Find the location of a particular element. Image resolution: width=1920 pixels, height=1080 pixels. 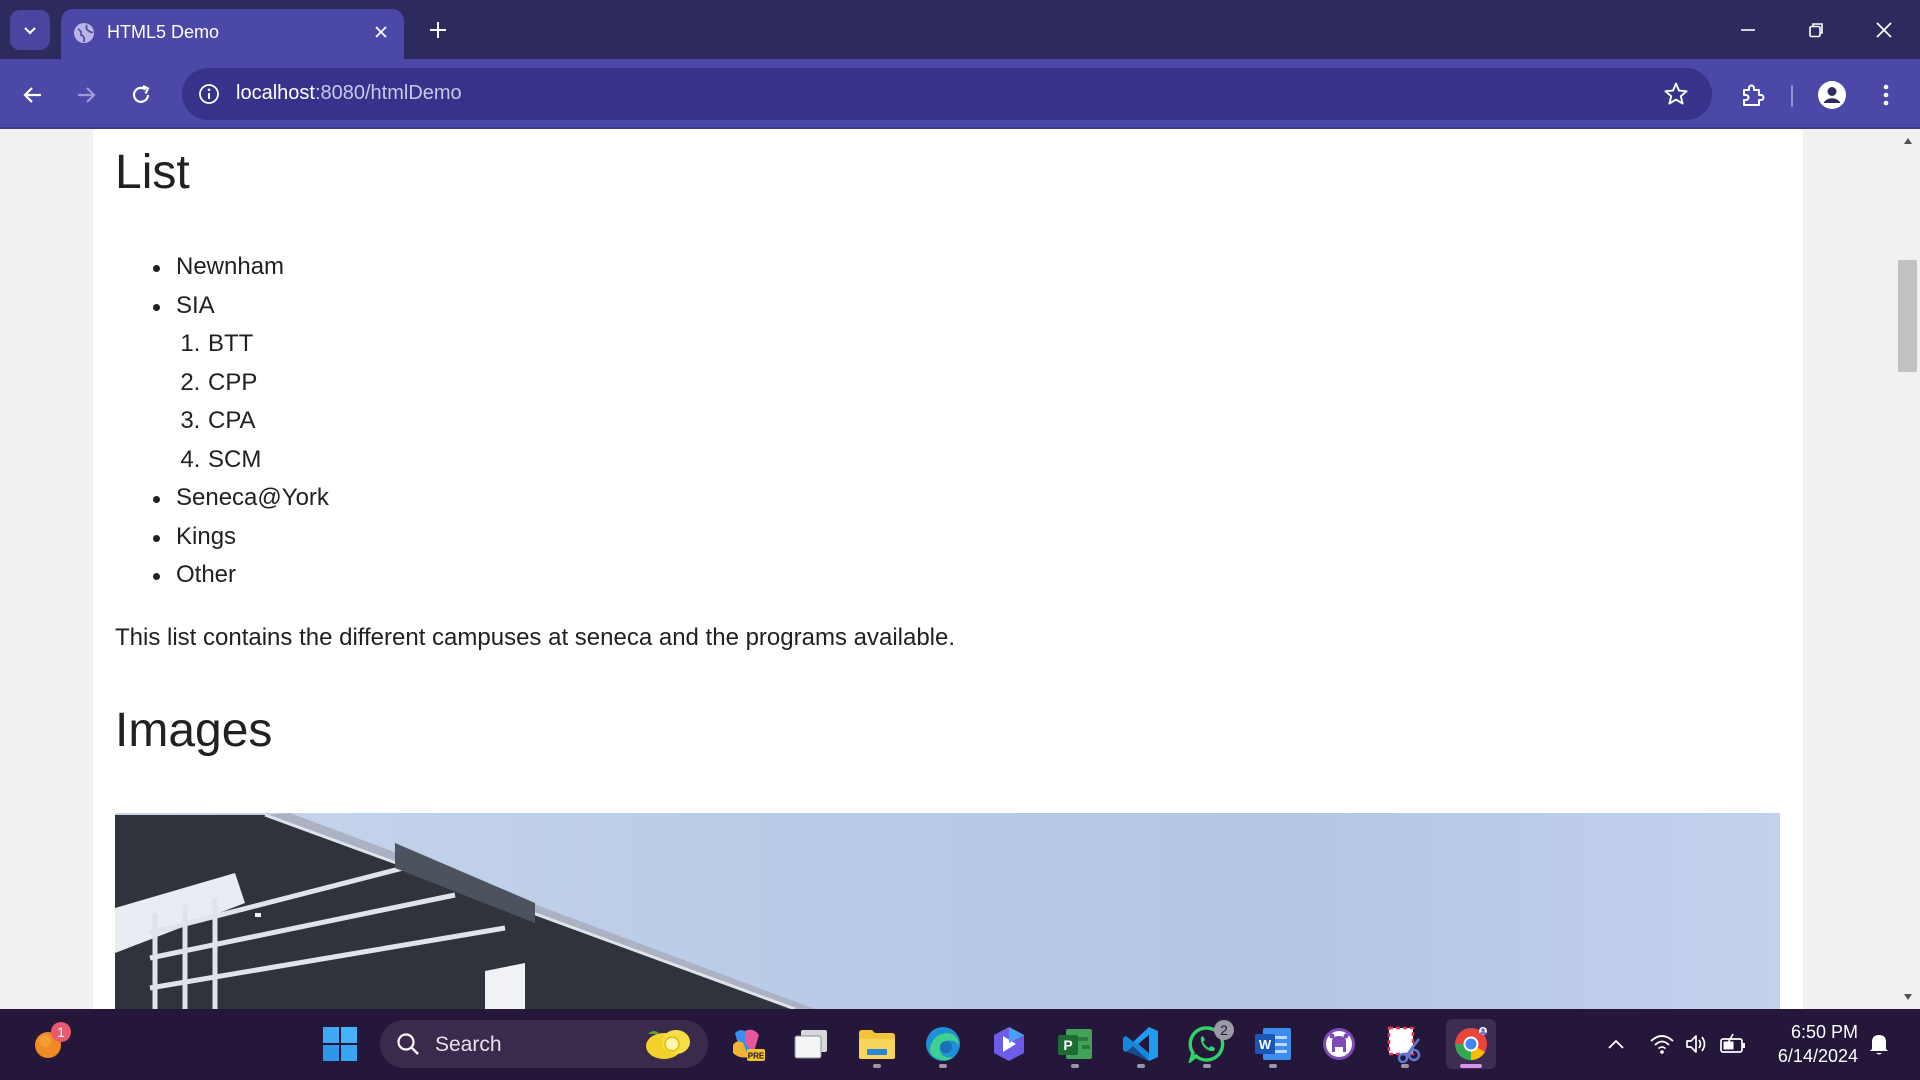

puzzle-icon is located at coordinates (1754, 95).